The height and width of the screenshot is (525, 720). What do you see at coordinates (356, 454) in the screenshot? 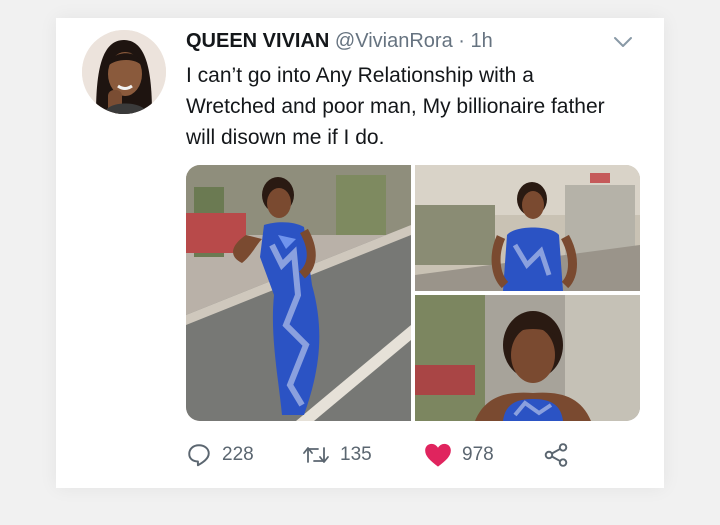
I see `retweet-count: 135` at bounding box center [356, 454].